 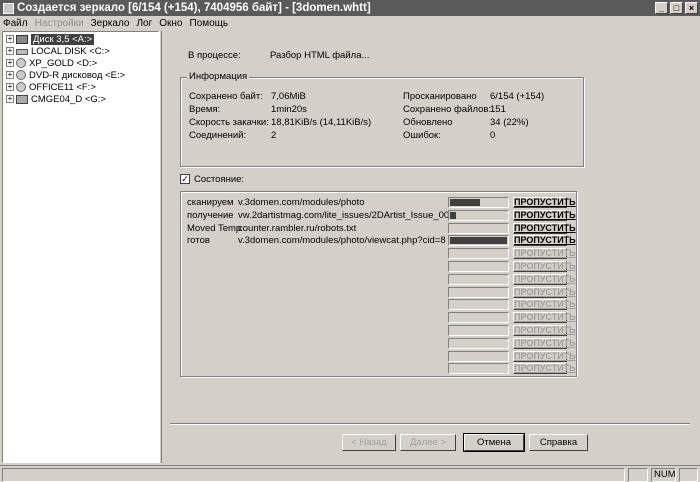 I want to click on log-status: получение, so click(x=210, y=215).